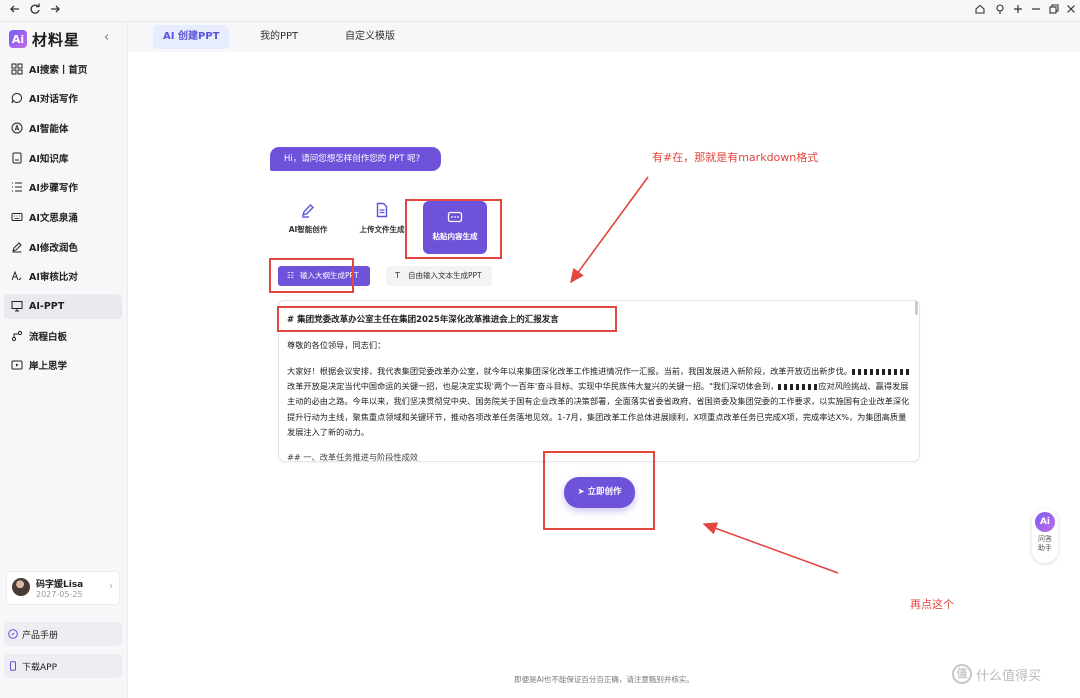  Describe the element at coordinates (59, 594) in the screenshot. I see `user-date: 2027-05-25` at that location.